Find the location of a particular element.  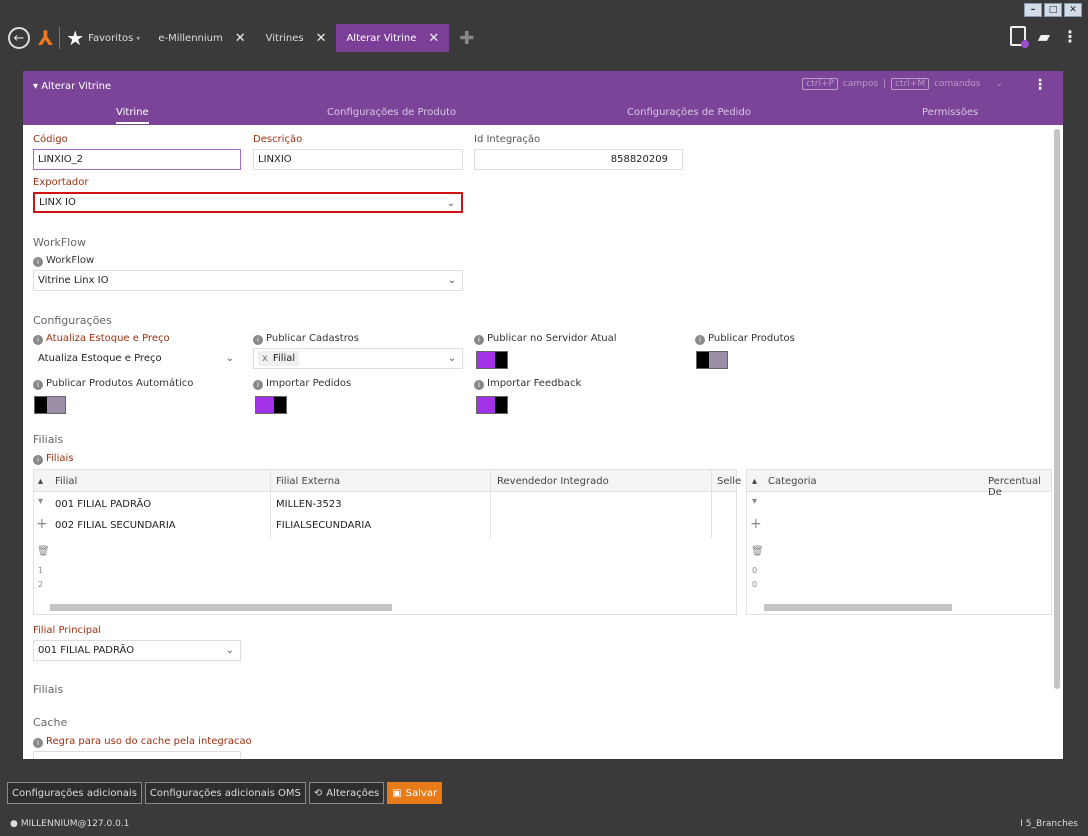

col-revendedor: Revendedor Integrado is located at coordinates (553, 481).